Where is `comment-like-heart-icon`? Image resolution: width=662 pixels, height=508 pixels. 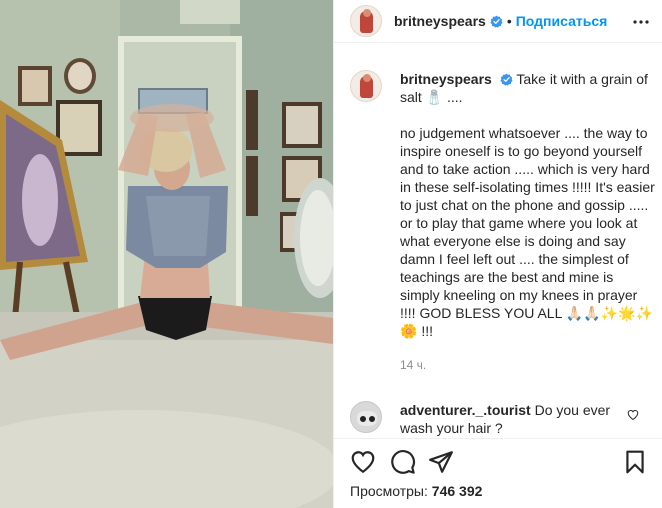 comment-like-heart-icon is located at coordinates (633, 415).